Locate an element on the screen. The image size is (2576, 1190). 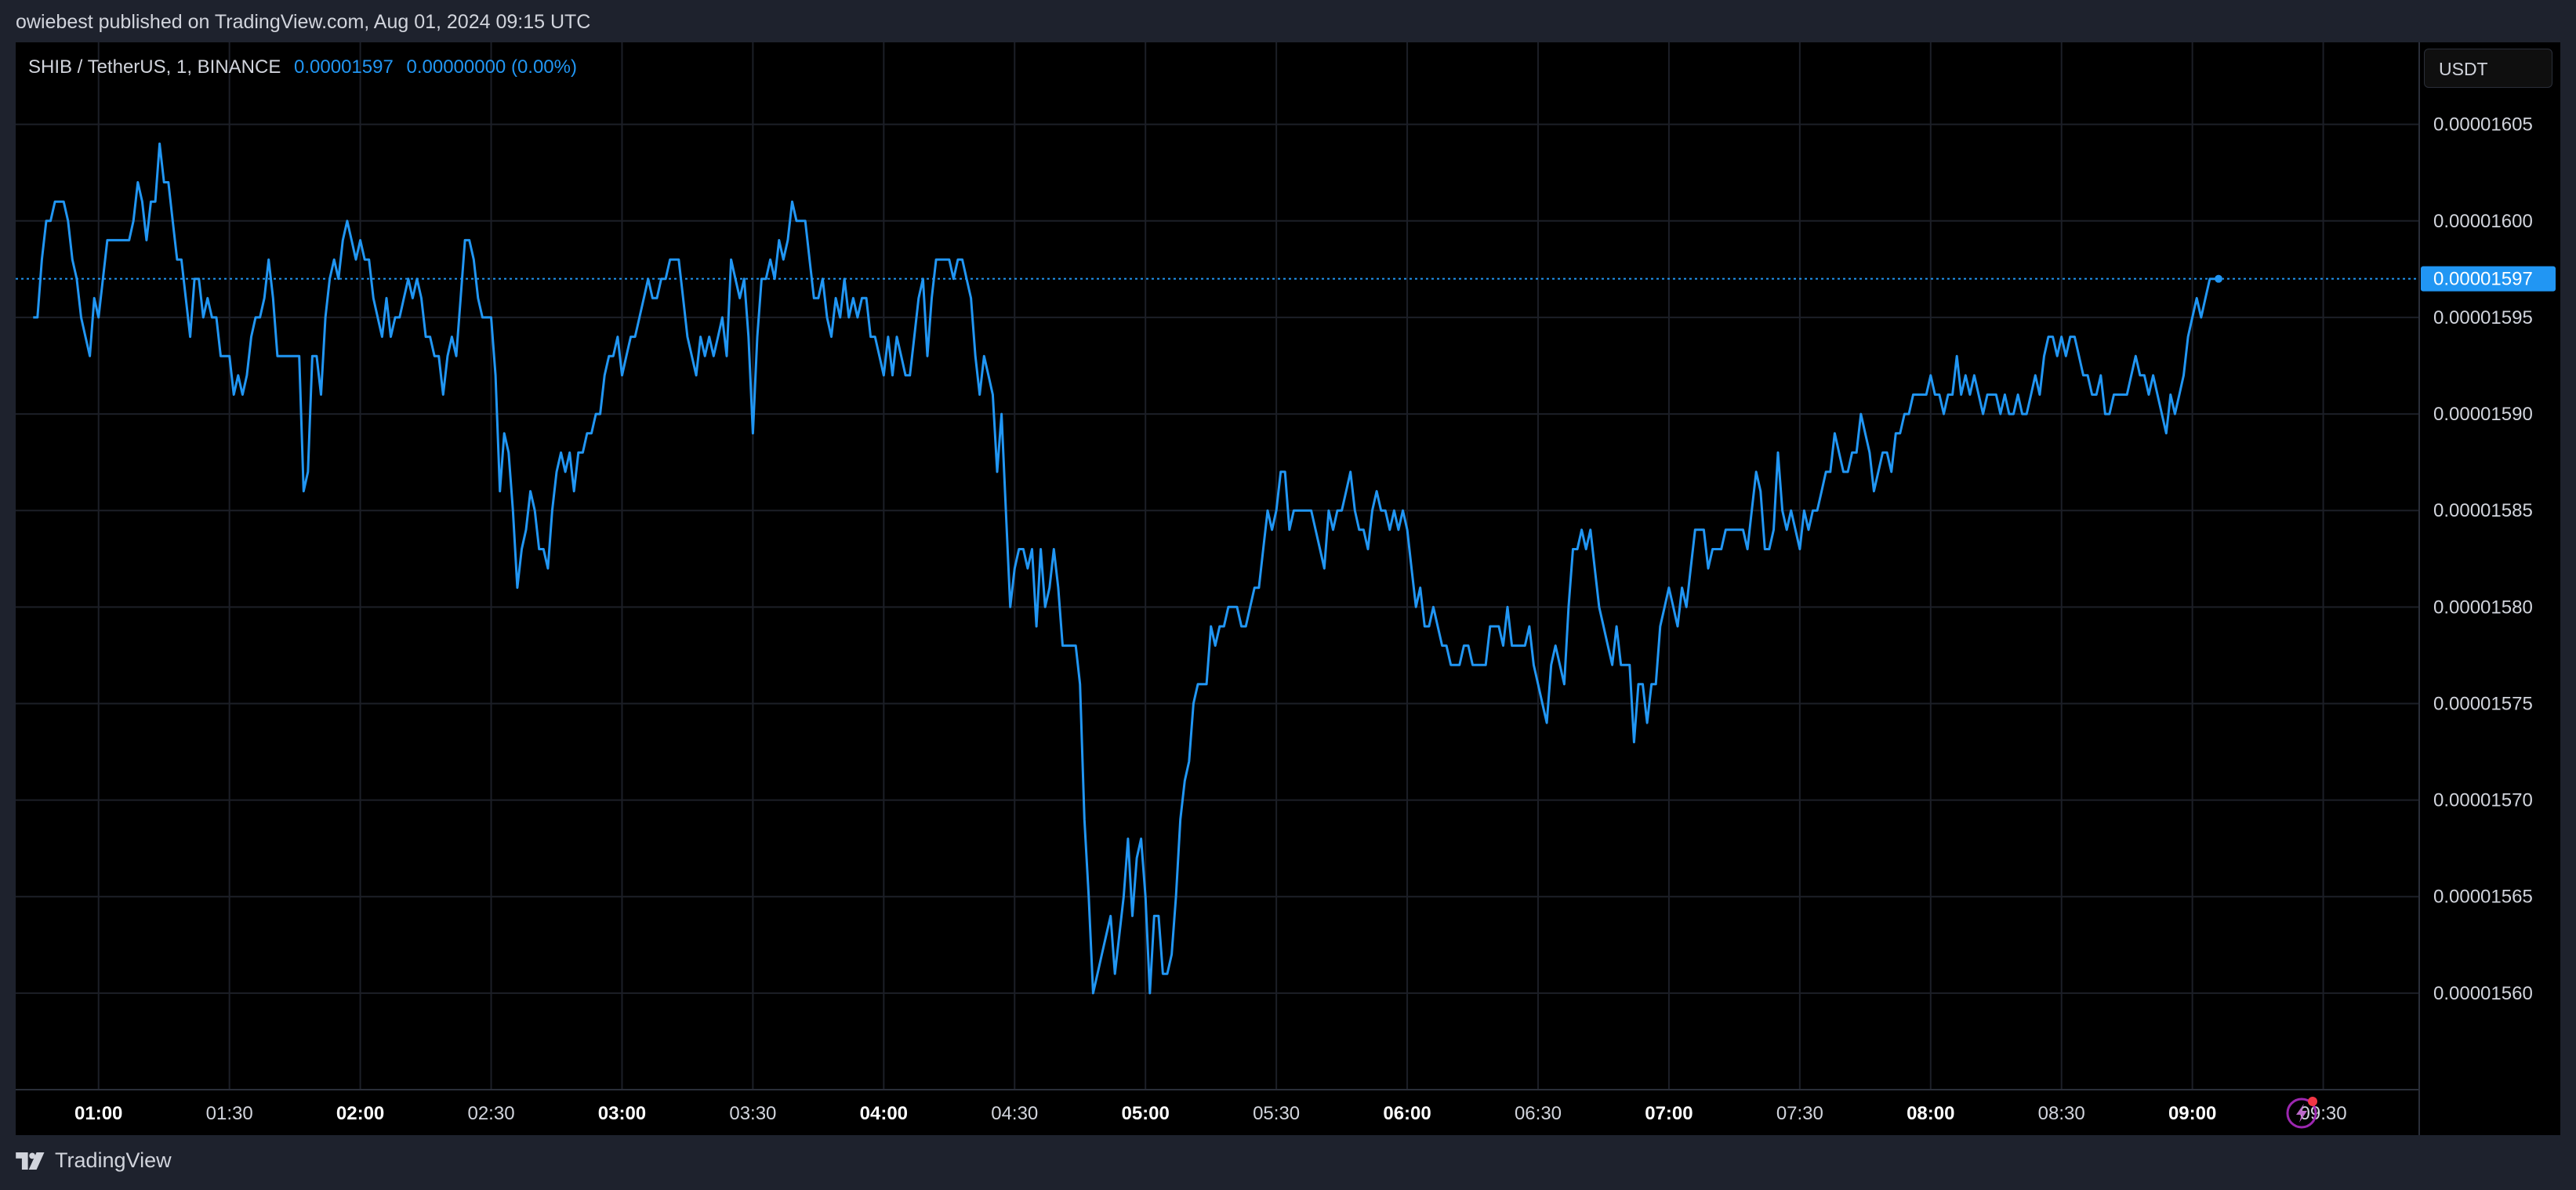
time-axis-tick: 03:30 is located at coordinates (753, 1113).